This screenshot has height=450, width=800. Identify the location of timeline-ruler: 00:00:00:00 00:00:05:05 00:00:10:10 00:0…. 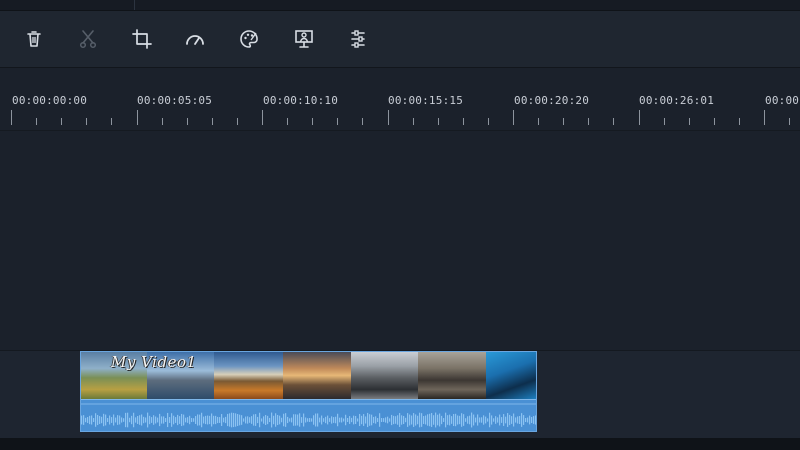
(400, 99).